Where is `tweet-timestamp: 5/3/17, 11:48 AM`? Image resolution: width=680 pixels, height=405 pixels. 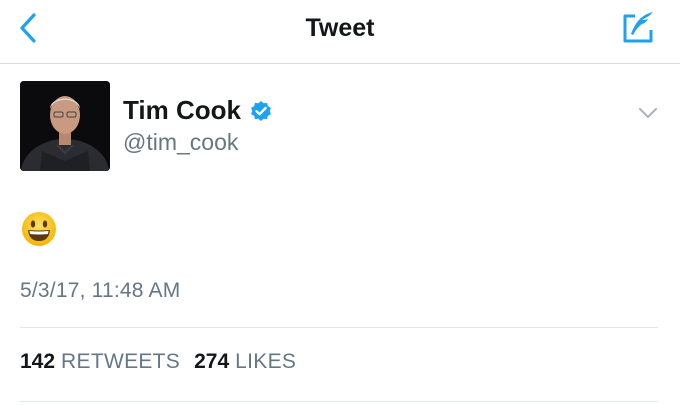
tweet-timestamp: 5/3/17, 11:48 AM is located at coordinates (100, 290).